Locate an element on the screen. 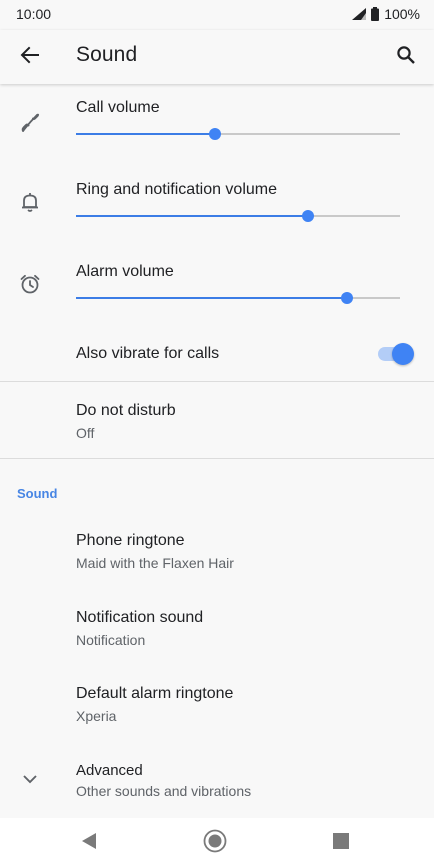 Image resolution: width=434 pixels, height=868 pixels. ring-volume-slider is located at coordinates (238, 216).